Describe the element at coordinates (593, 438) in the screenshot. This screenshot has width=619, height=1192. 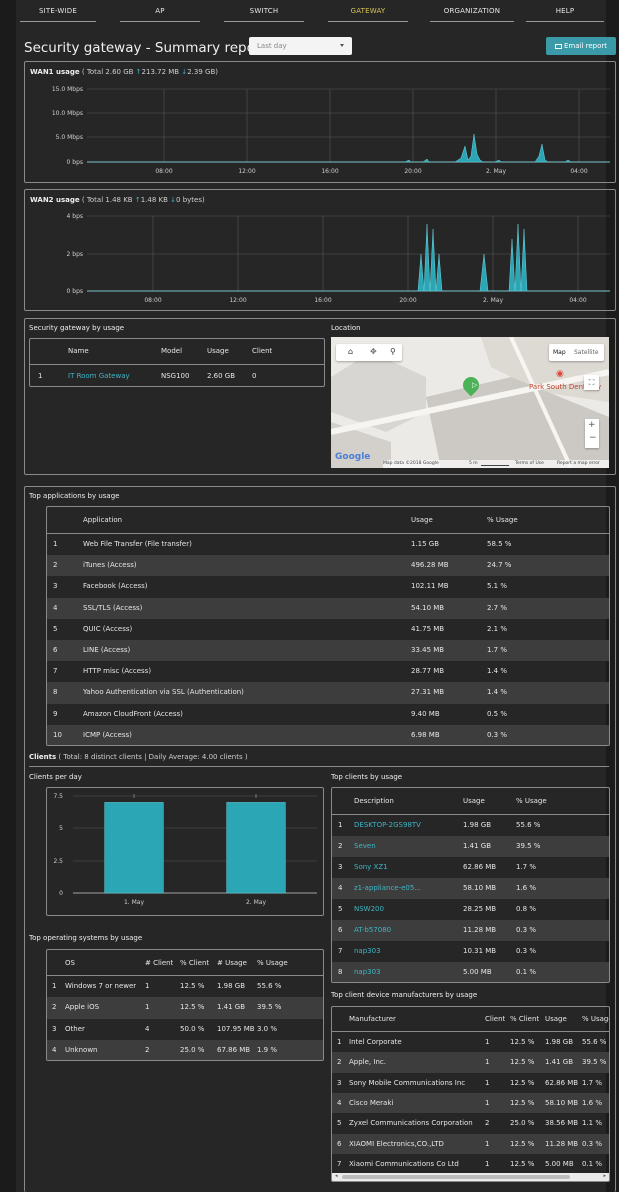
I see `zoom-out-icon: −` at that location.